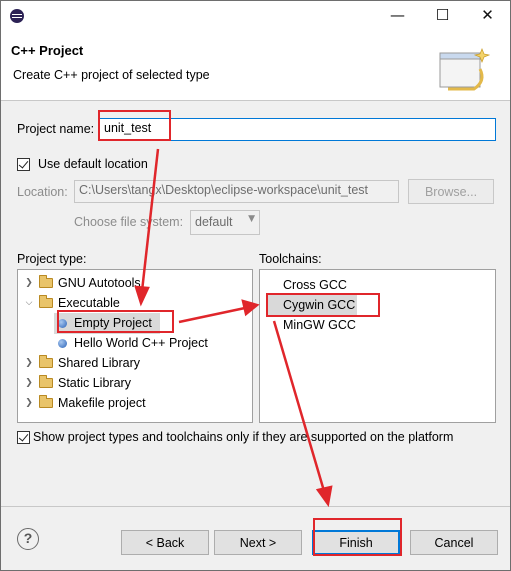  I want to click on tree-item-label: Static Library, so click(94, 383).